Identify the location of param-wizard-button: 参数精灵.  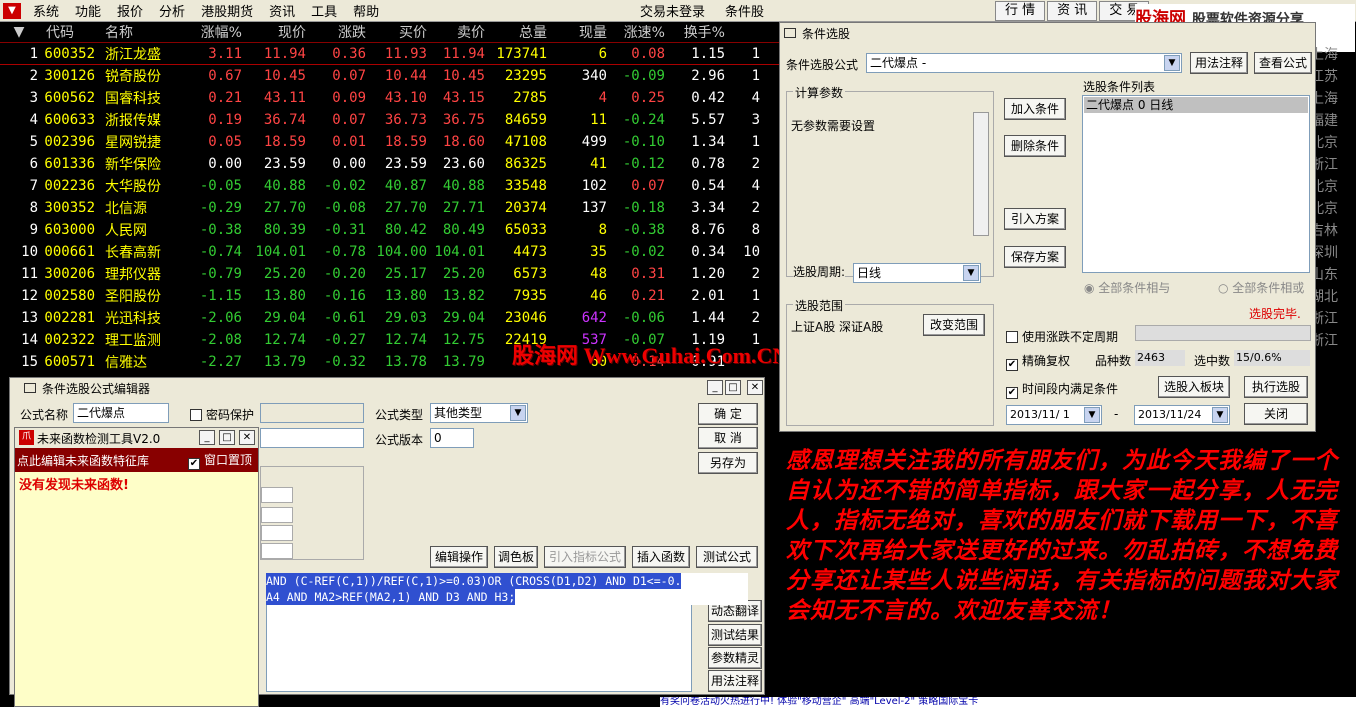
(735, 658).